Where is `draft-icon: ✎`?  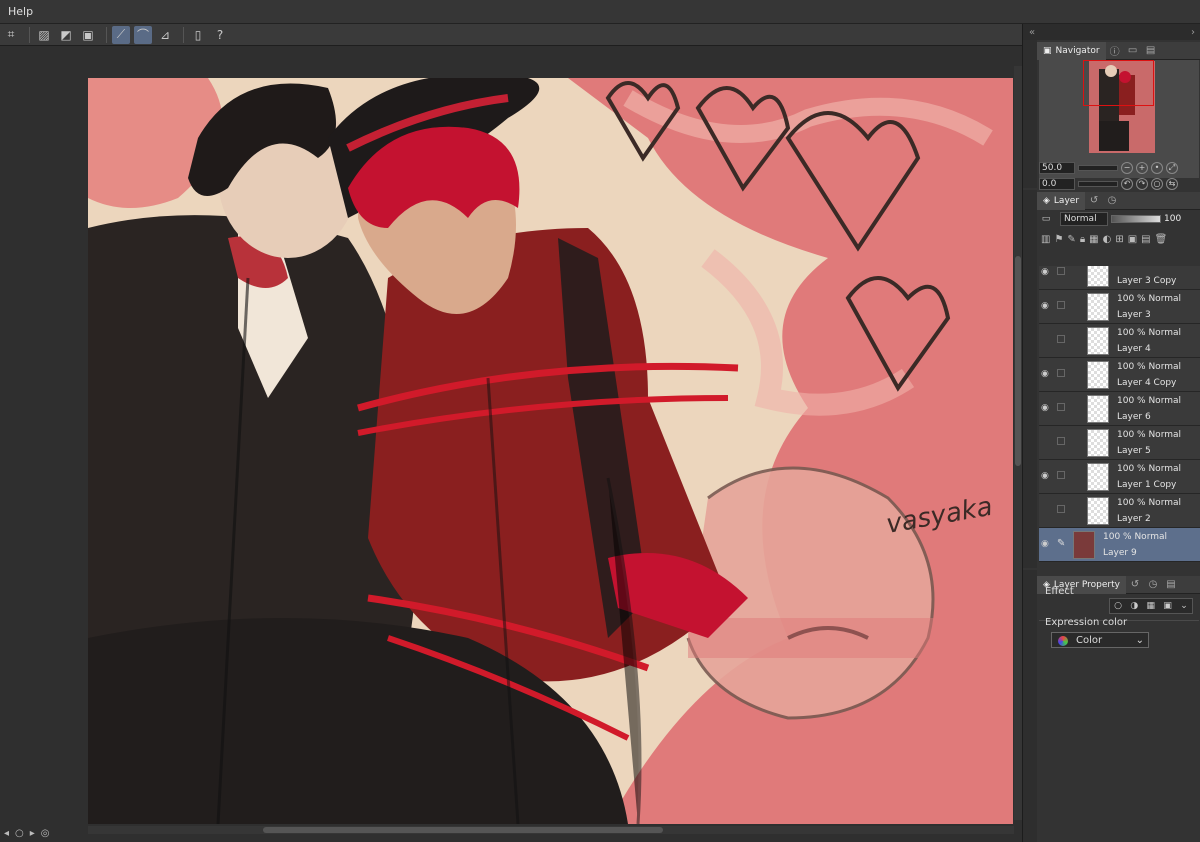 draft-icon: ✎ is located at coordinates (1071, 239).